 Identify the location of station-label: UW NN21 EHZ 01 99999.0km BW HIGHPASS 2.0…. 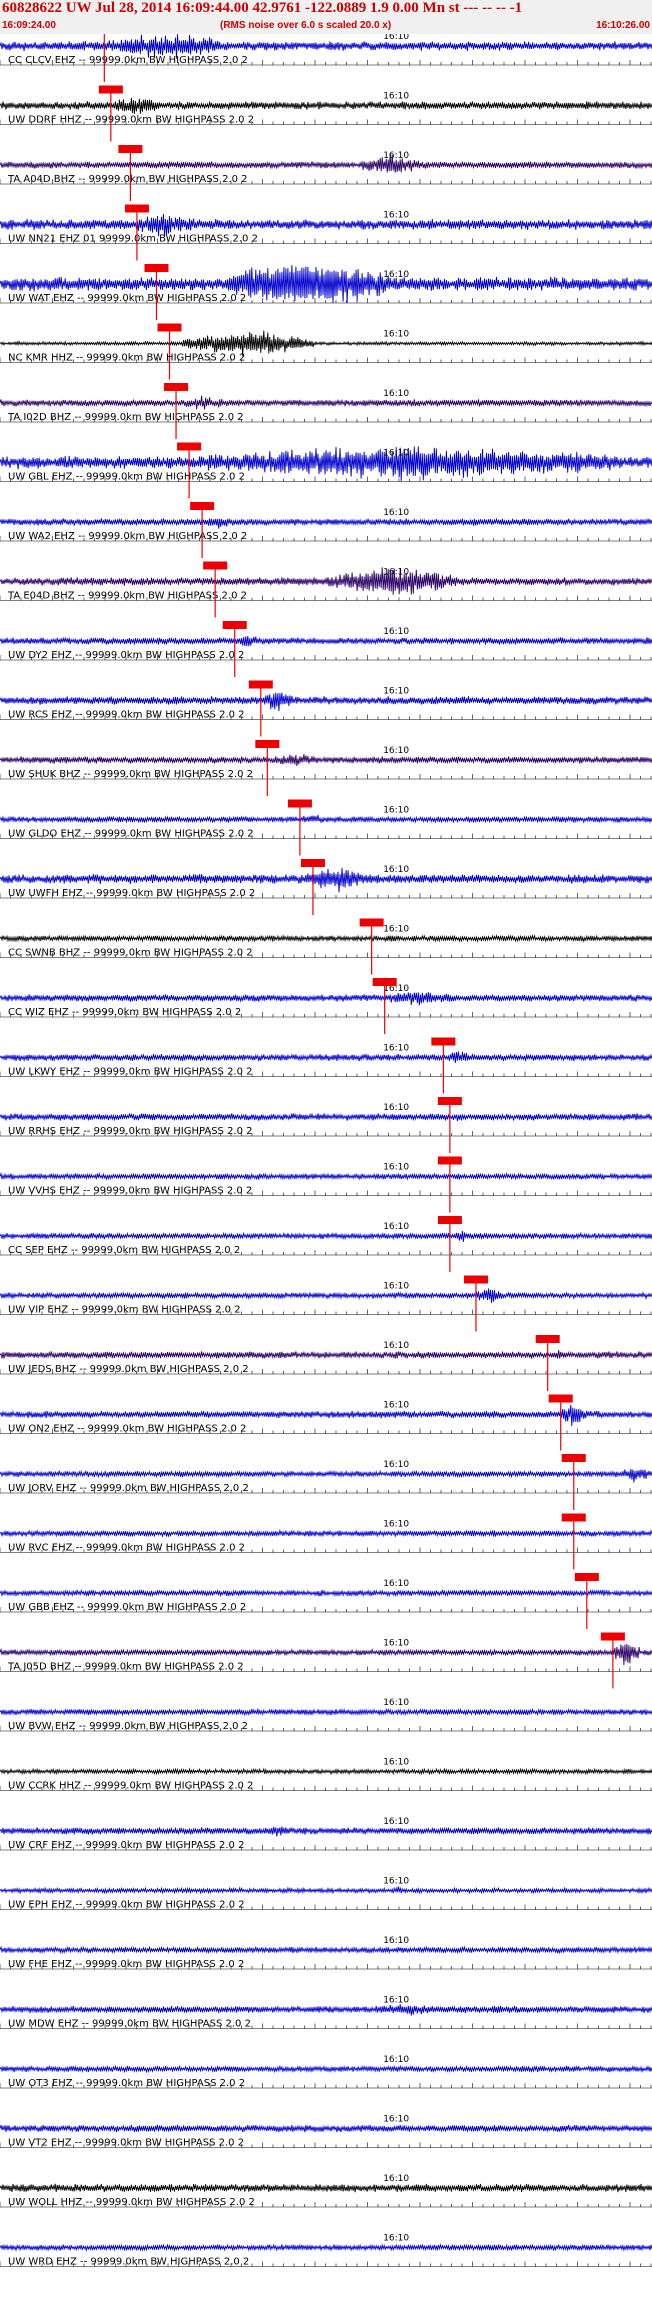
(133, 239).